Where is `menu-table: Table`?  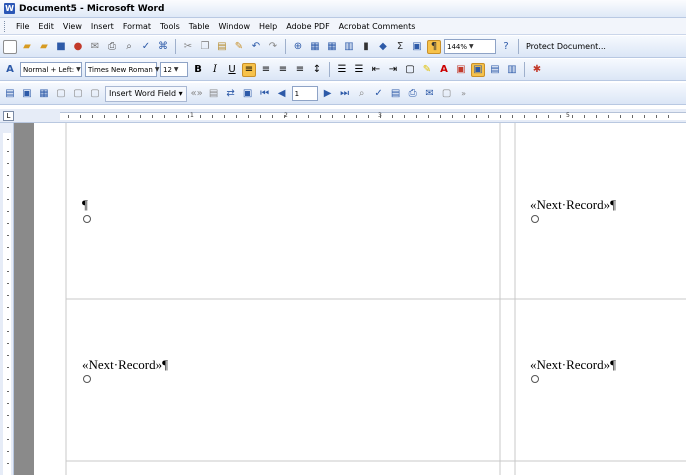
menu-table: Table is located at coordinates (199, 26).